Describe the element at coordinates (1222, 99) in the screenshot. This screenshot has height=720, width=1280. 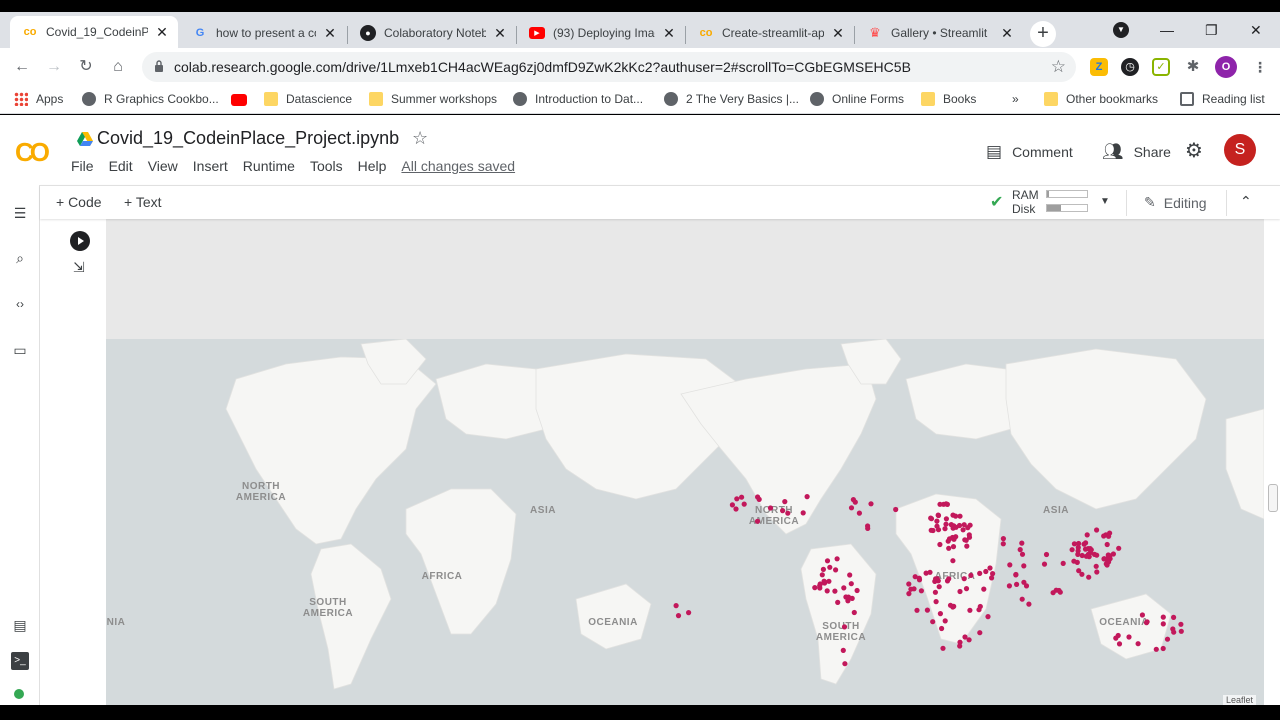
I see `bookmark-reading-list: Reading list` at that location.